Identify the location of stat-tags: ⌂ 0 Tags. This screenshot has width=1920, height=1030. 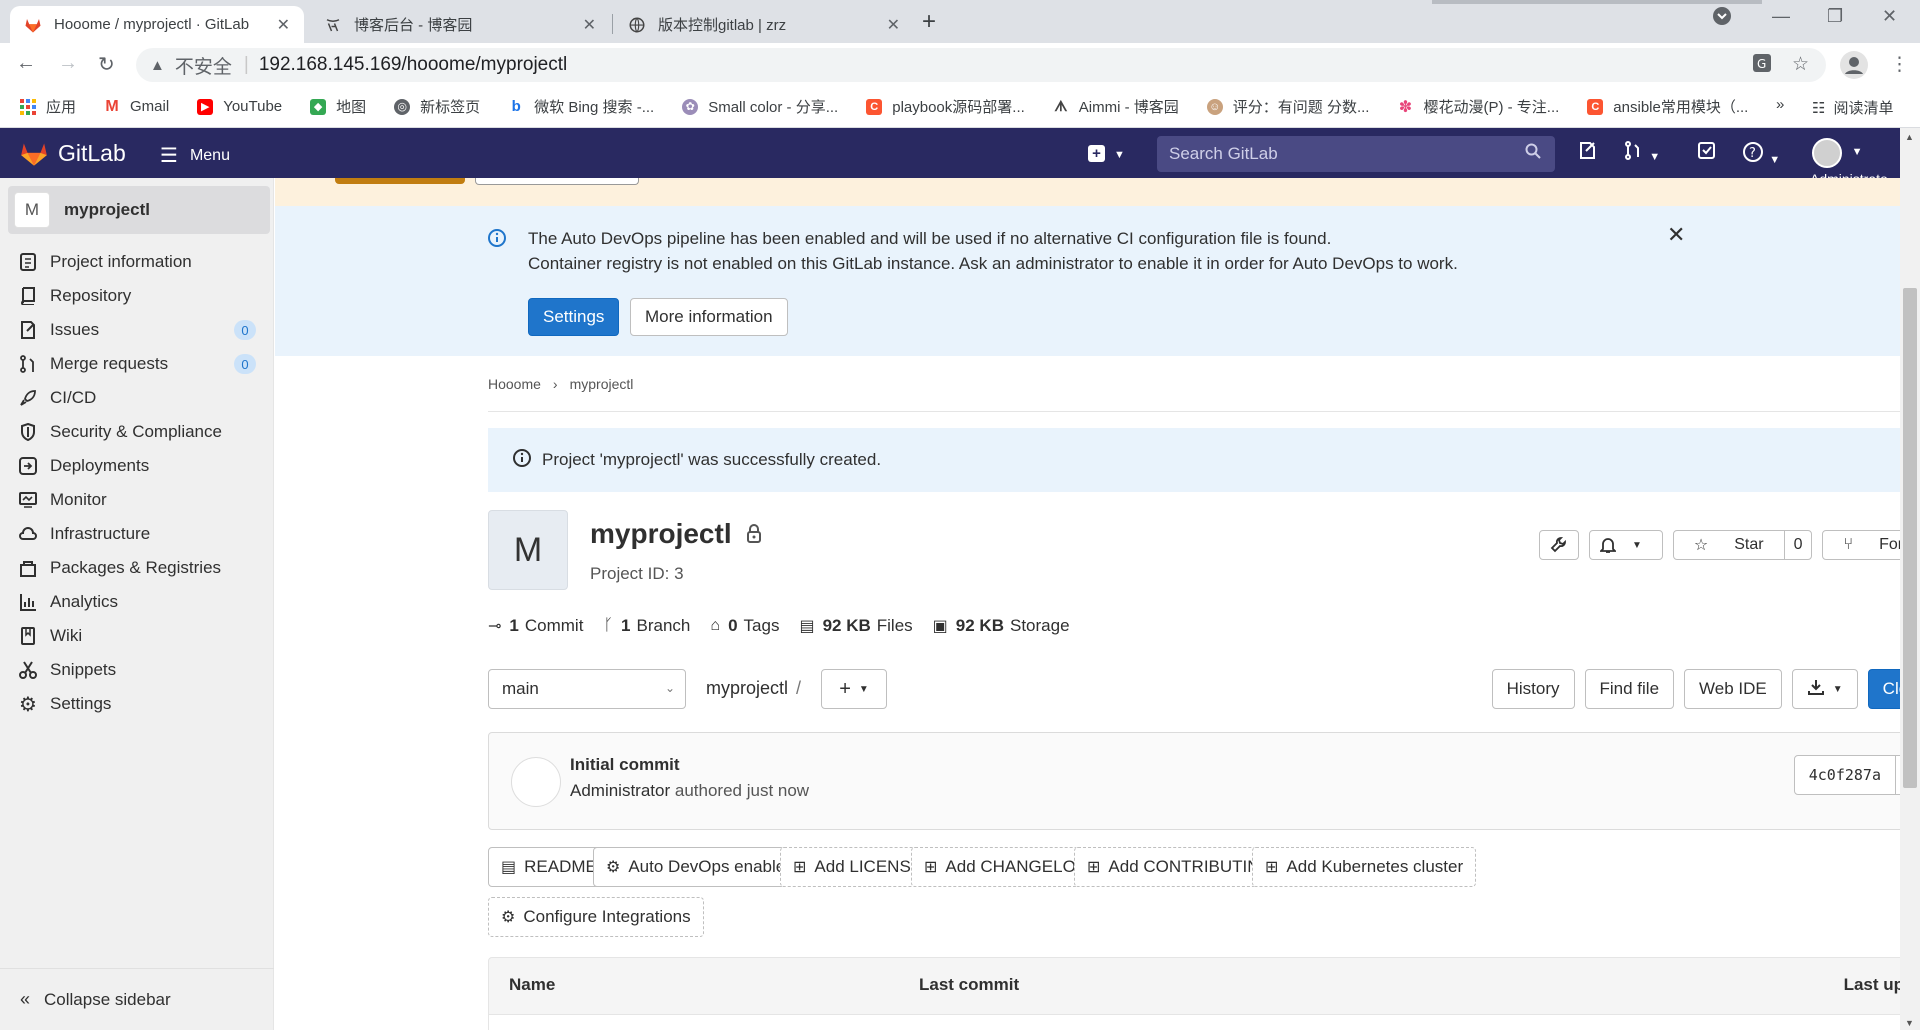
(744, 626).